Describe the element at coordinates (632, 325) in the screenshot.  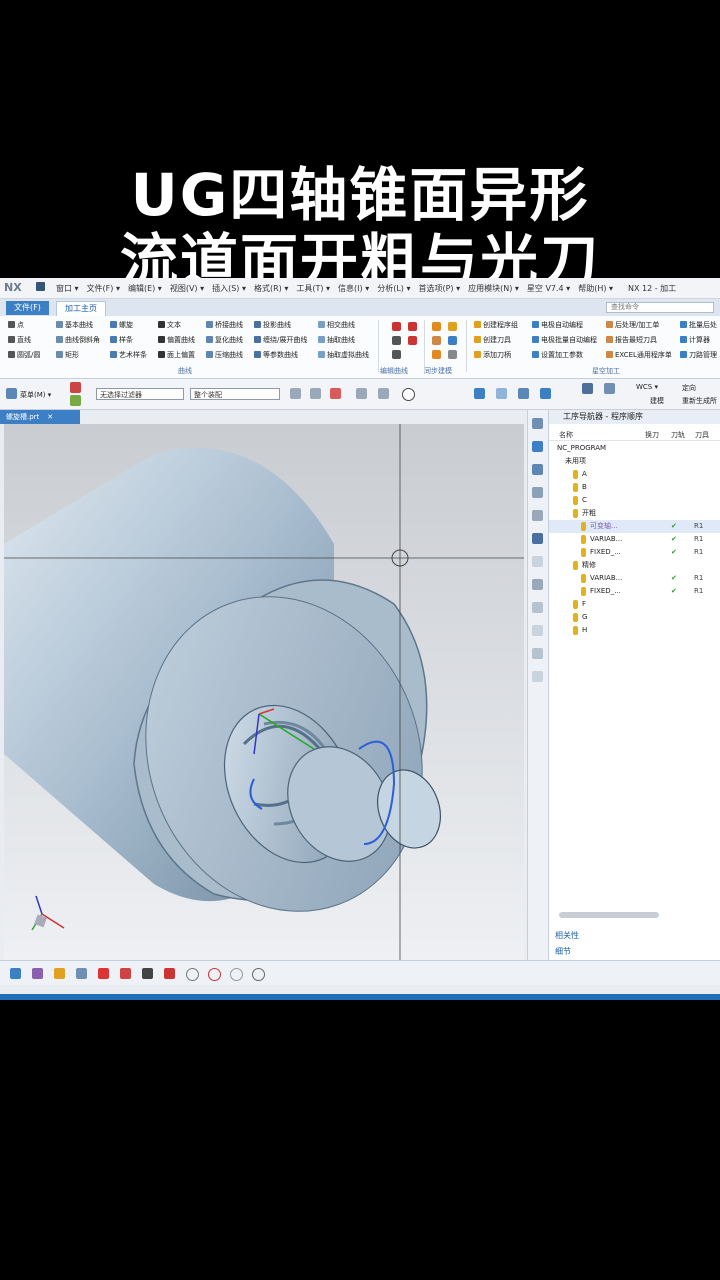
I see `ribbon-cam-col3-item-0: 后处理/加工单` at that location.